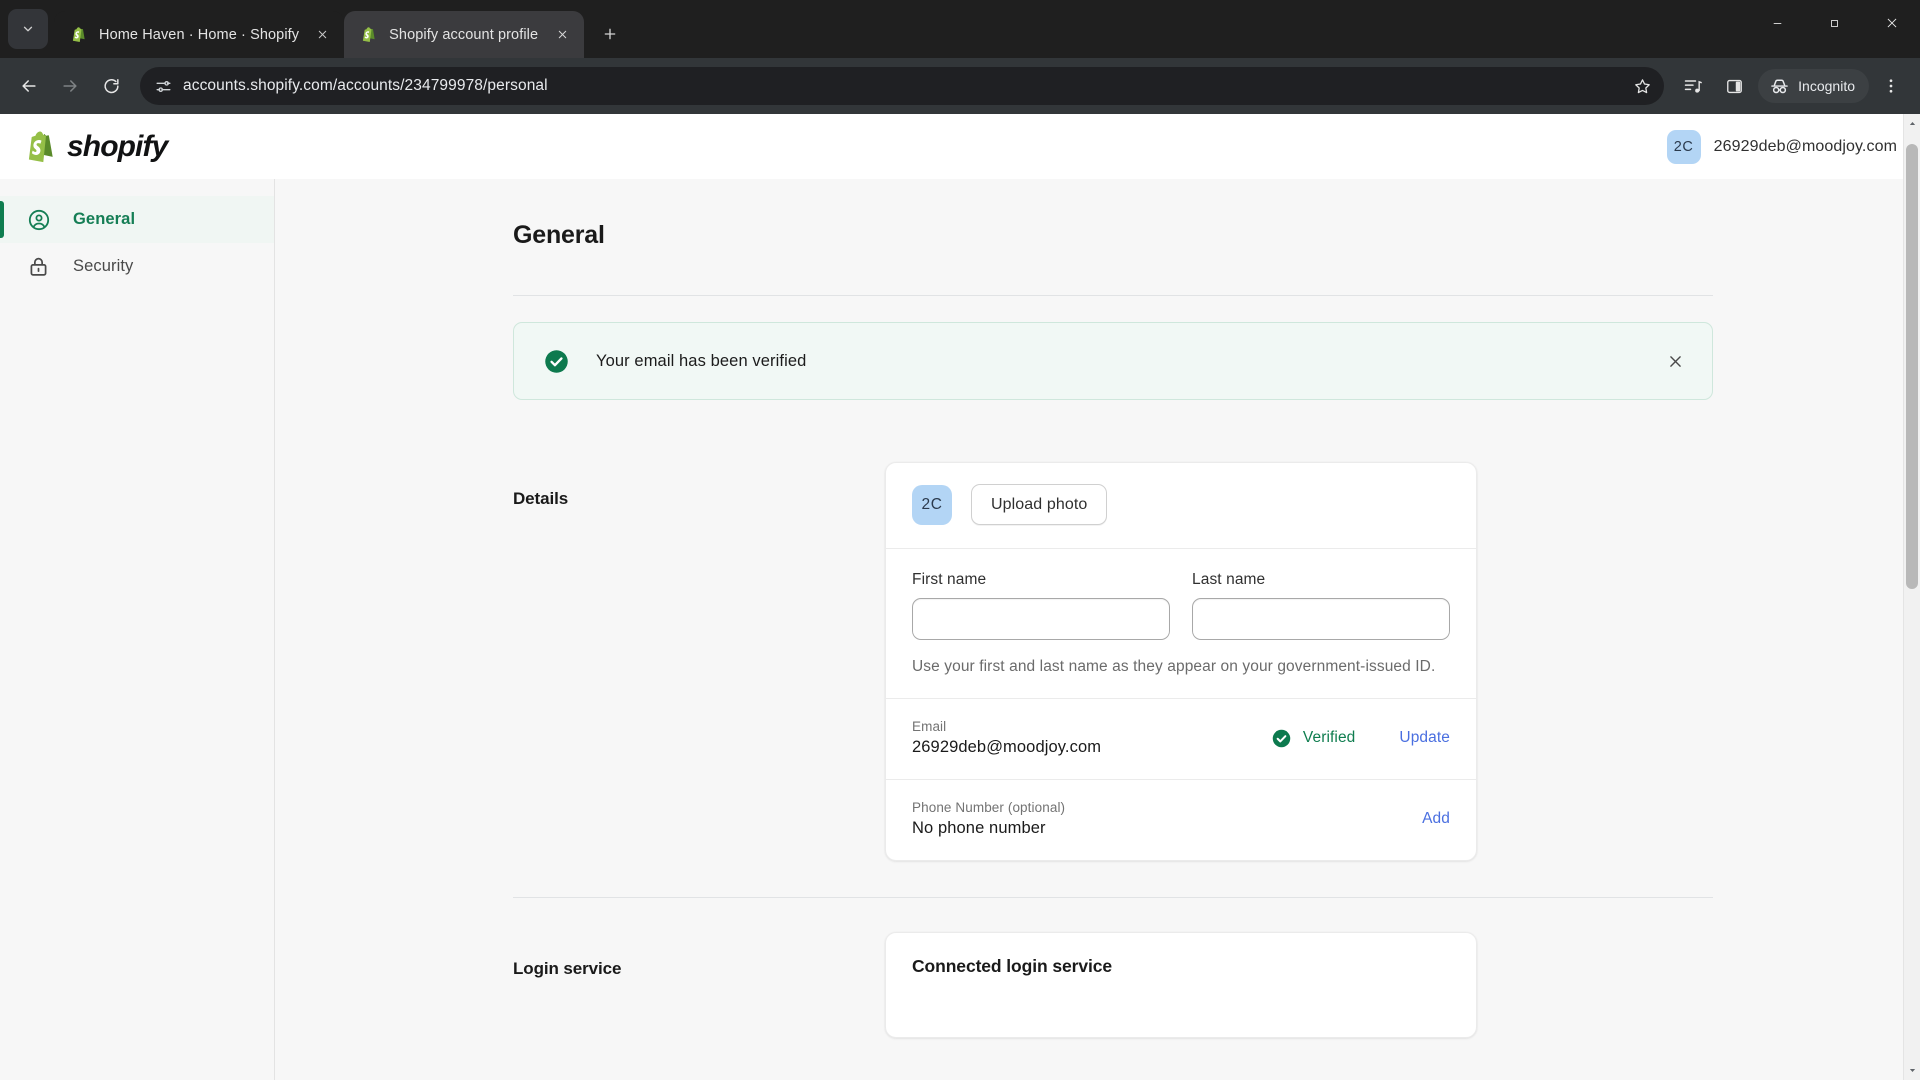 The image size is (1920, 1080). I want to click on plus-icon, so click(610, 34).